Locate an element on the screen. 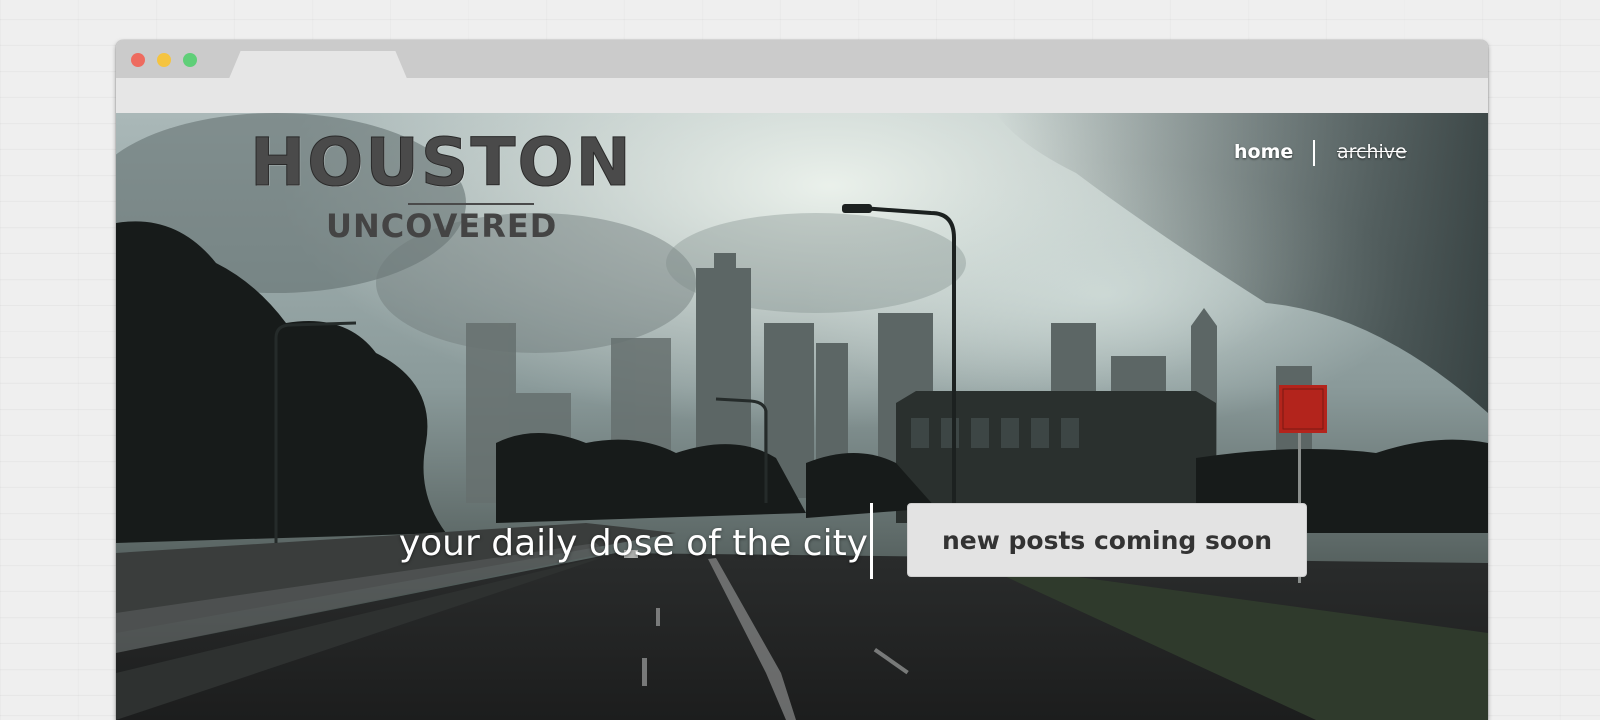 The width and height of the screenshot is (1600, 720). logo-divider is located at coordinates (471, 204).